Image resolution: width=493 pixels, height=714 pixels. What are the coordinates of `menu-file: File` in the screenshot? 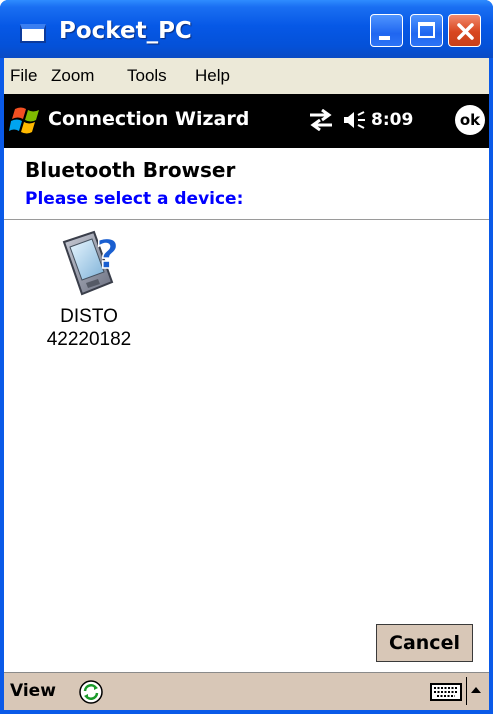 It's located at (23, 76).